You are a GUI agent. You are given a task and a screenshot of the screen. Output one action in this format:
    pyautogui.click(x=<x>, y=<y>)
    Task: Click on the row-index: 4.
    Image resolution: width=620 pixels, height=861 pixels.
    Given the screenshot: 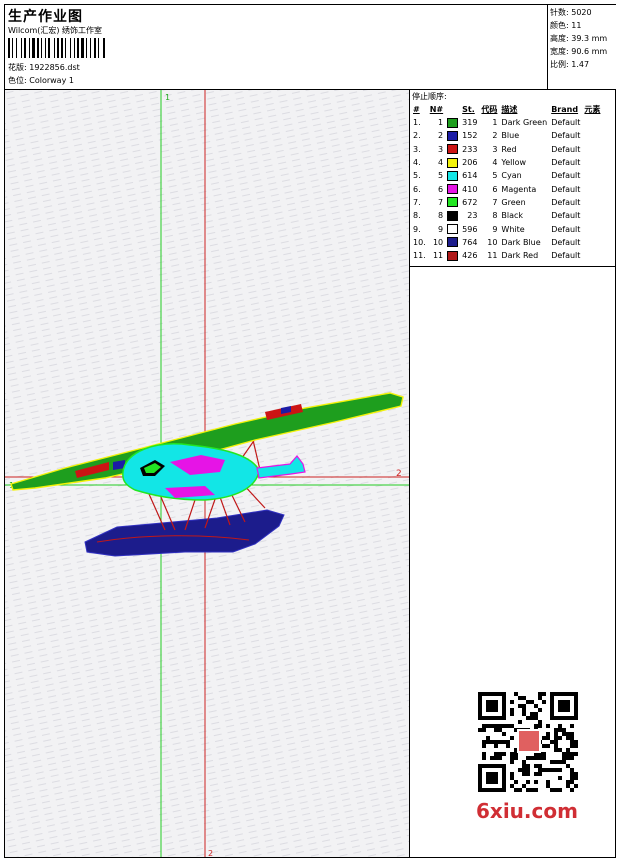 What is the action you would take?
    pyautogui.click(x=417, y=163)
    